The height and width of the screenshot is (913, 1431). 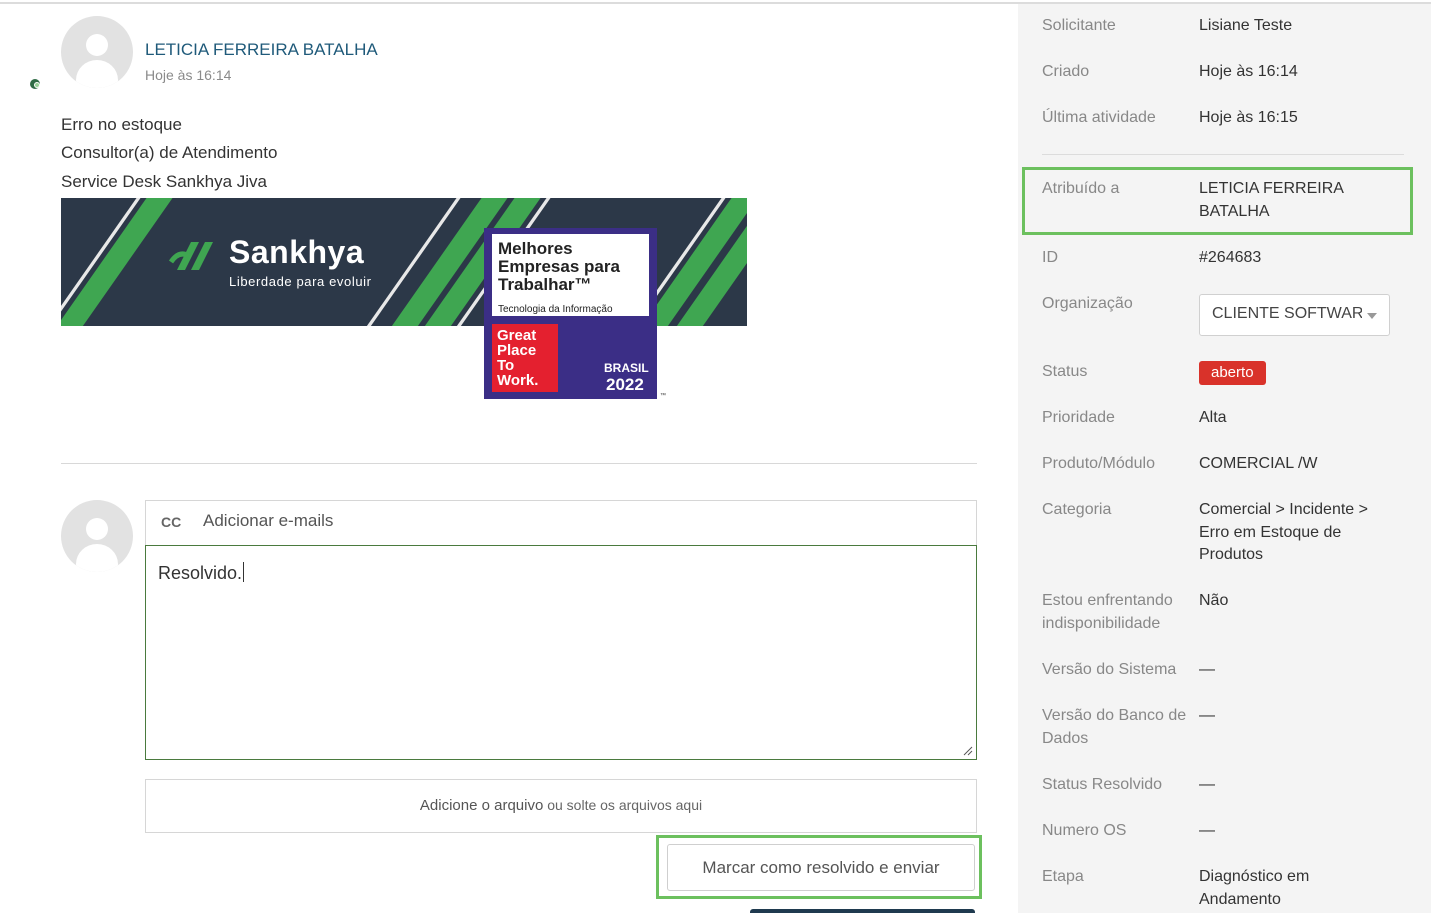 I want to click on reply-text: Resolvido., so click(x=200, y=573).